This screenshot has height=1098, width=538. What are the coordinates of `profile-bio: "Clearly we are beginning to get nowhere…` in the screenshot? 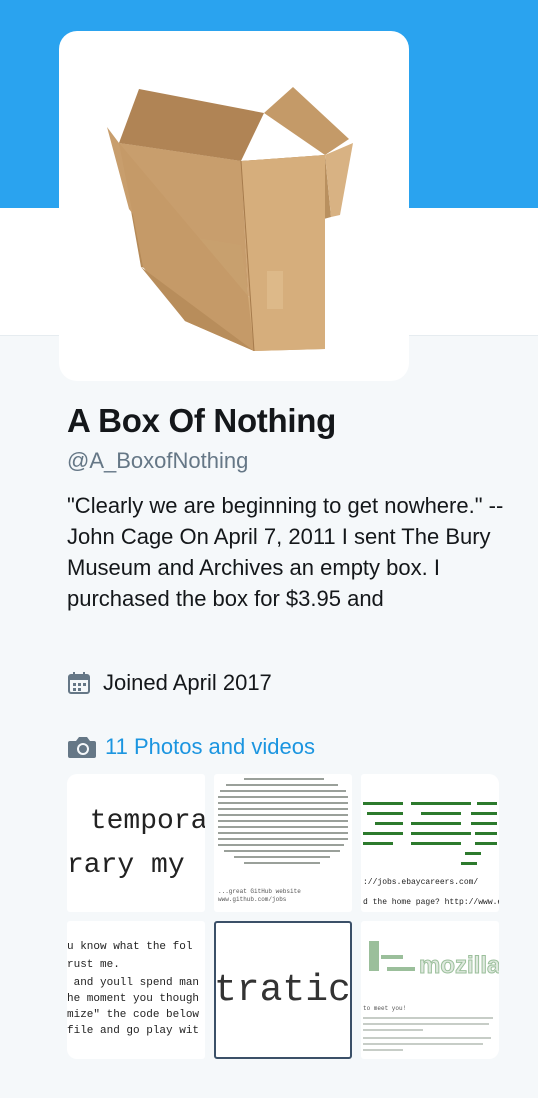 It's located at (285, 552).